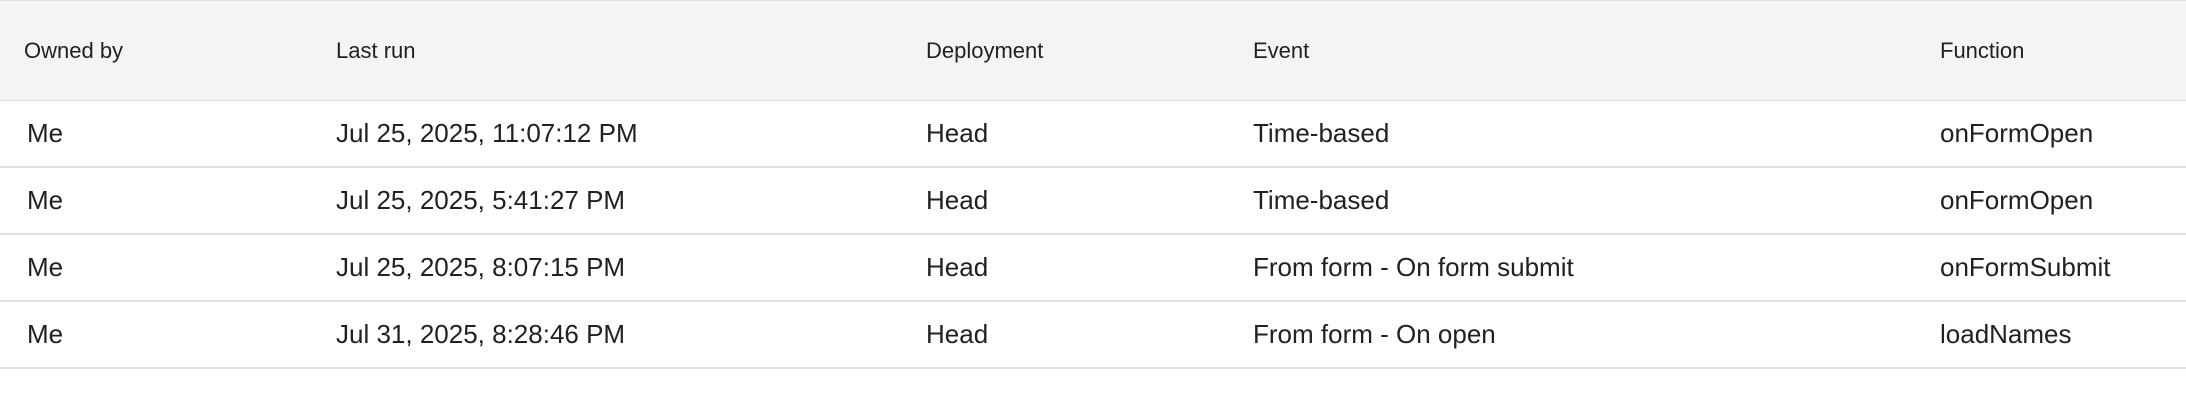 The image size is (2186, 410). I want to click on cell-function: loadNames, so click(2063, 335).